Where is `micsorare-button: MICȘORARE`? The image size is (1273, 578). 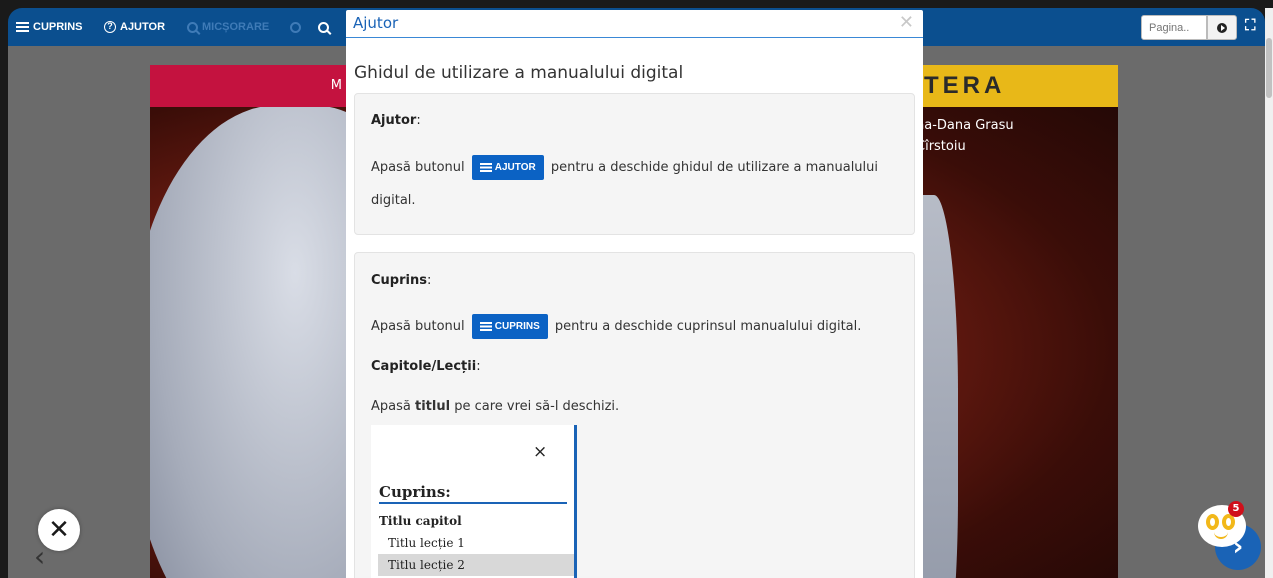 micsorare-button: MICȘORARE is located at coordinates (228, 27).